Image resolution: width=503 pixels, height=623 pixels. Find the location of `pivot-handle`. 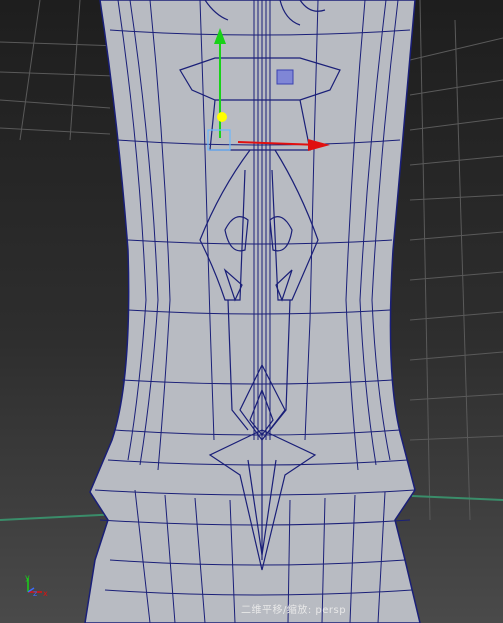

pivot-handle is located at coordinates (222, 117).